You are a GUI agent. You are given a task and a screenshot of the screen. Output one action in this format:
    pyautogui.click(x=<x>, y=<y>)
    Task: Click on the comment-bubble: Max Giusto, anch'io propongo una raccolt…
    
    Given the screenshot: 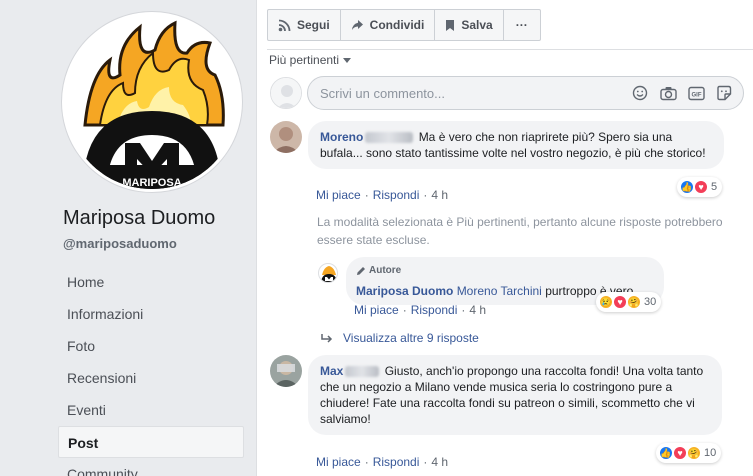 What is the action you would take?
    pyautogui.click(x=515, y=395)
    